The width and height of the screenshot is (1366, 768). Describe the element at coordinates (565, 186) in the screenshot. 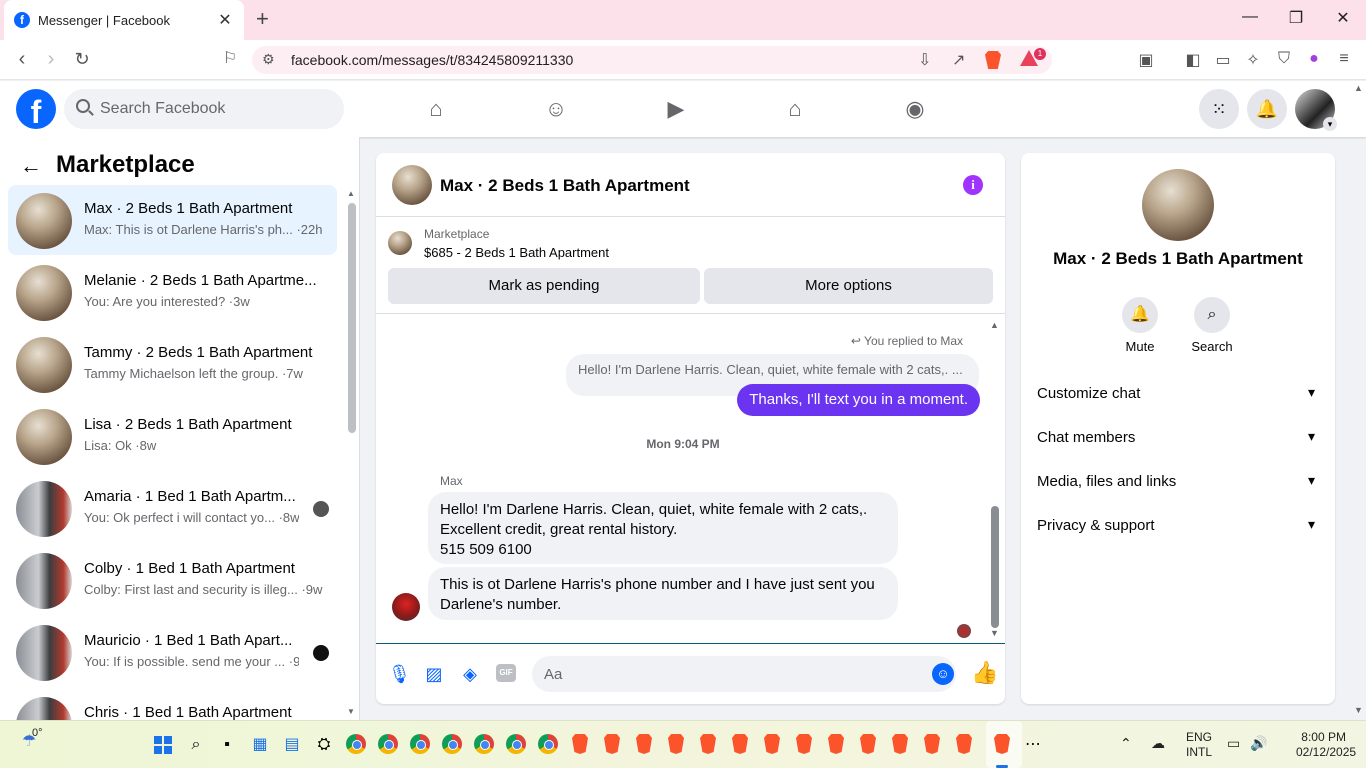

I see `chat-title: Max · 2 Beds 1 Bath Apartment` at that location.